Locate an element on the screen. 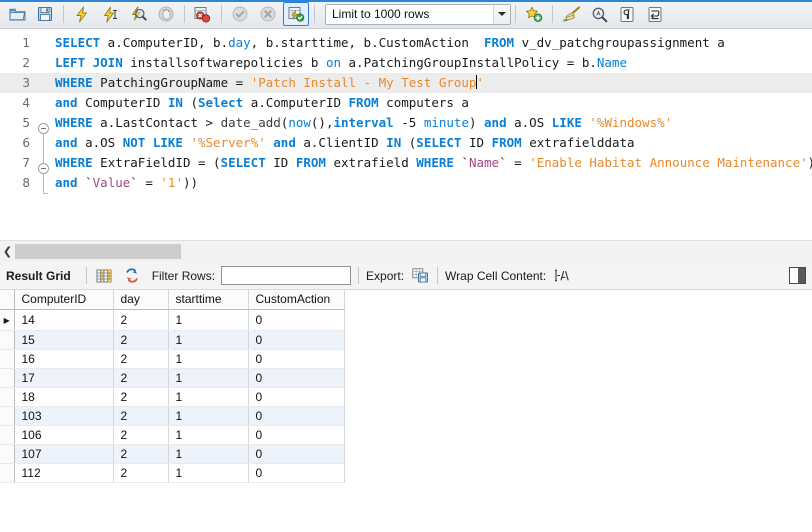 Image resolution: width=812 pixels, height=532 pixels. explain-magnifier-bolt-icon is located at coordinates (138, 14).